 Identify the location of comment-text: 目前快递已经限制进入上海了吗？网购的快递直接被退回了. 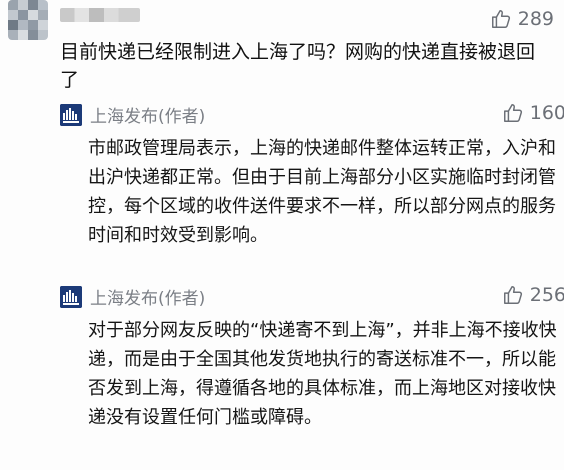
(298, 66).